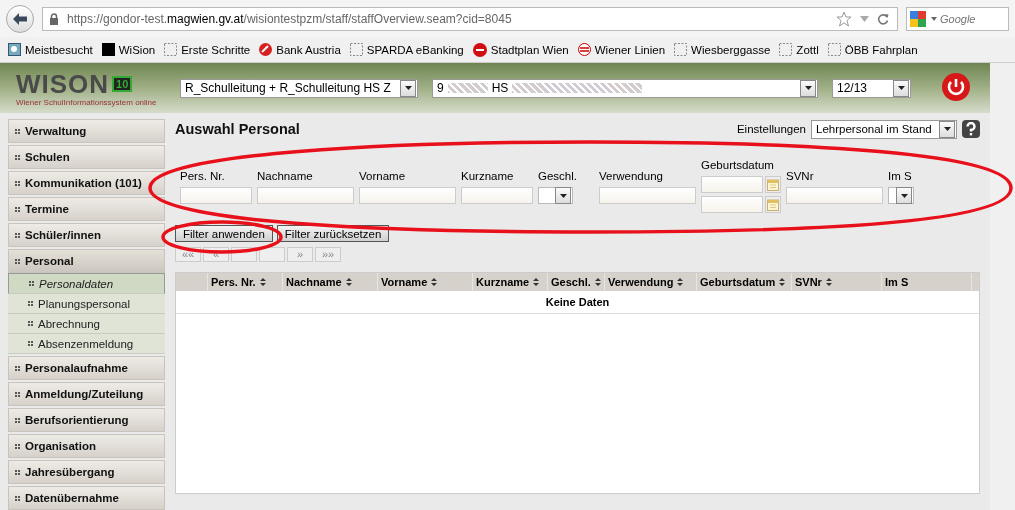  Describe the element at coordinates (800, 176) in the screenshot. I see `filter-label: SVNr` at that location.